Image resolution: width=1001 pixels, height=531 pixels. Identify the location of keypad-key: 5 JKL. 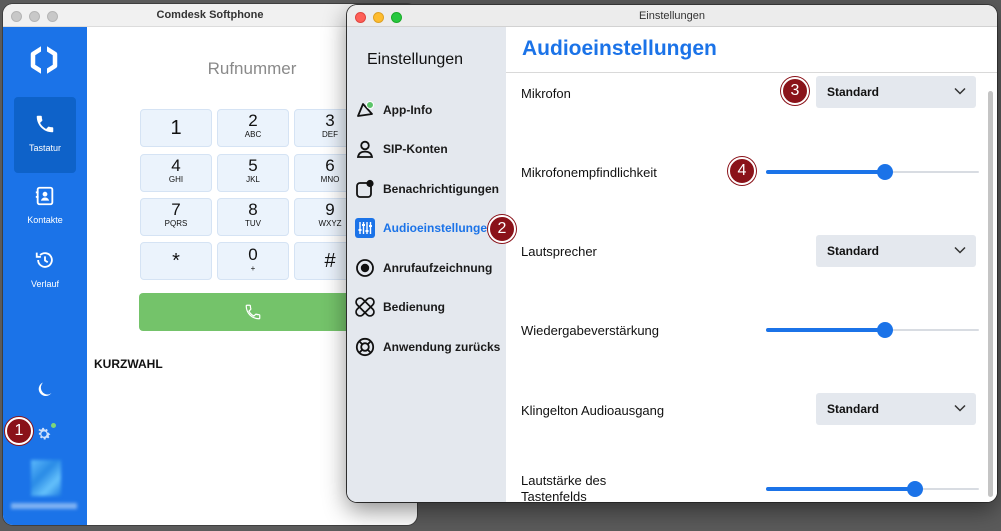
(253, 173).